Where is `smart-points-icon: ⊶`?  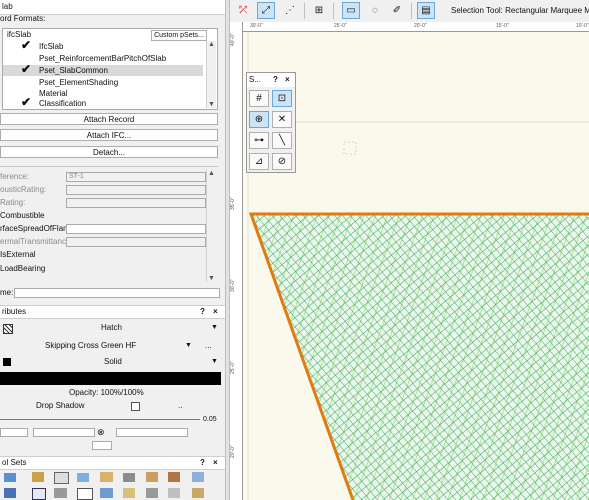 smart-points-icon: ⊶ is located at coordinates (259, 140).